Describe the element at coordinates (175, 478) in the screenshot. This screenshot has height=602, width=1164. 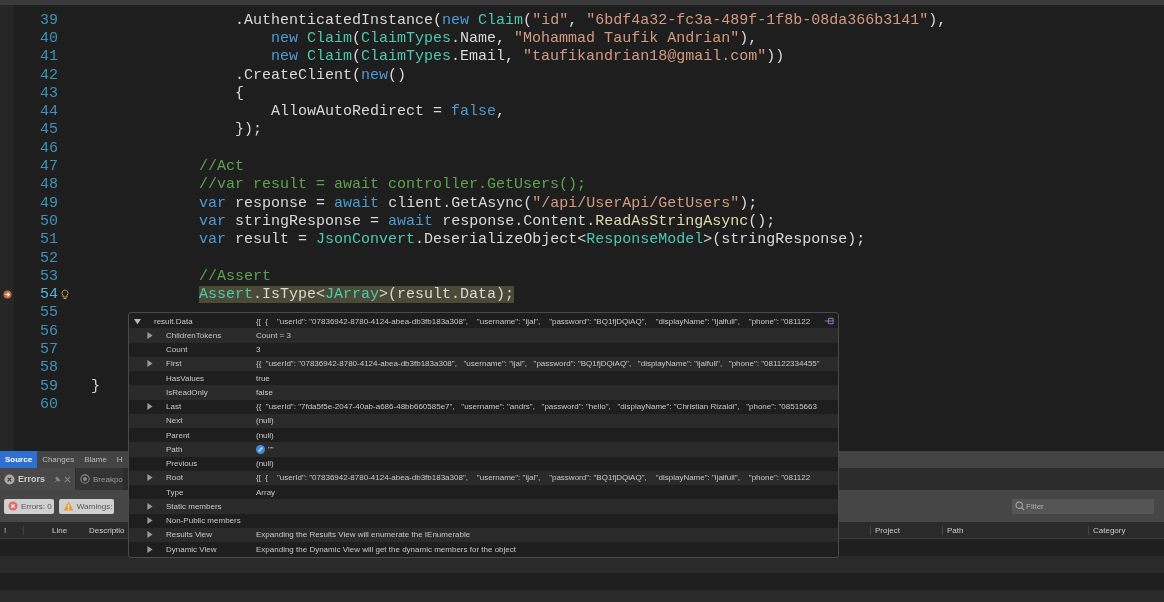
I see `property-name: Root` at that location.